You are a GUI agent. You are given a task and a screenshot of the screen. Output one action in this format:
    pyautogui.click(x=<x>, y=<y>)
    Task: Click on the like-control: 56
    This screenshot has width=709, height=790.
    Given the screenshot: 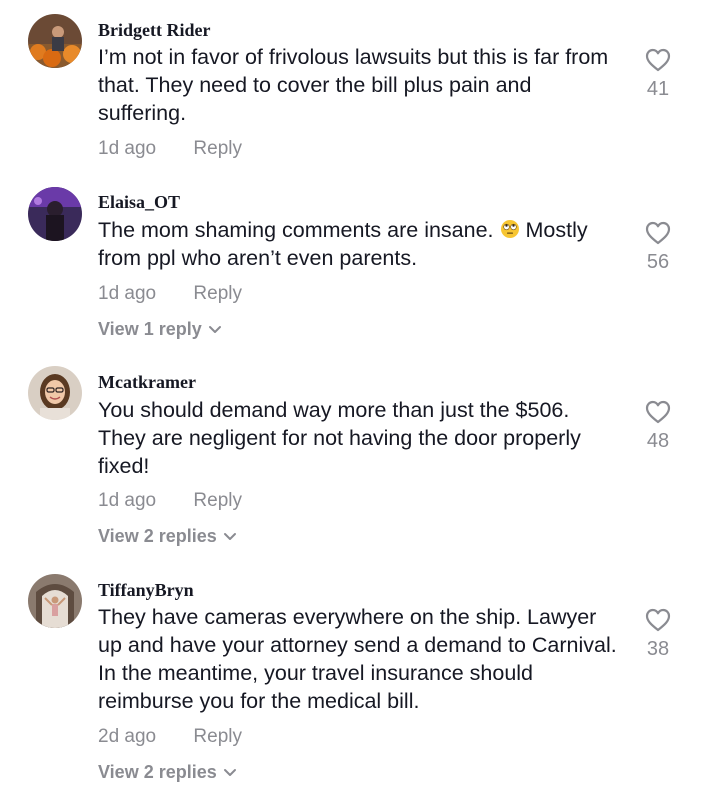 What is the action you would take?
    pyautogui.click(x=658, y=247)
    